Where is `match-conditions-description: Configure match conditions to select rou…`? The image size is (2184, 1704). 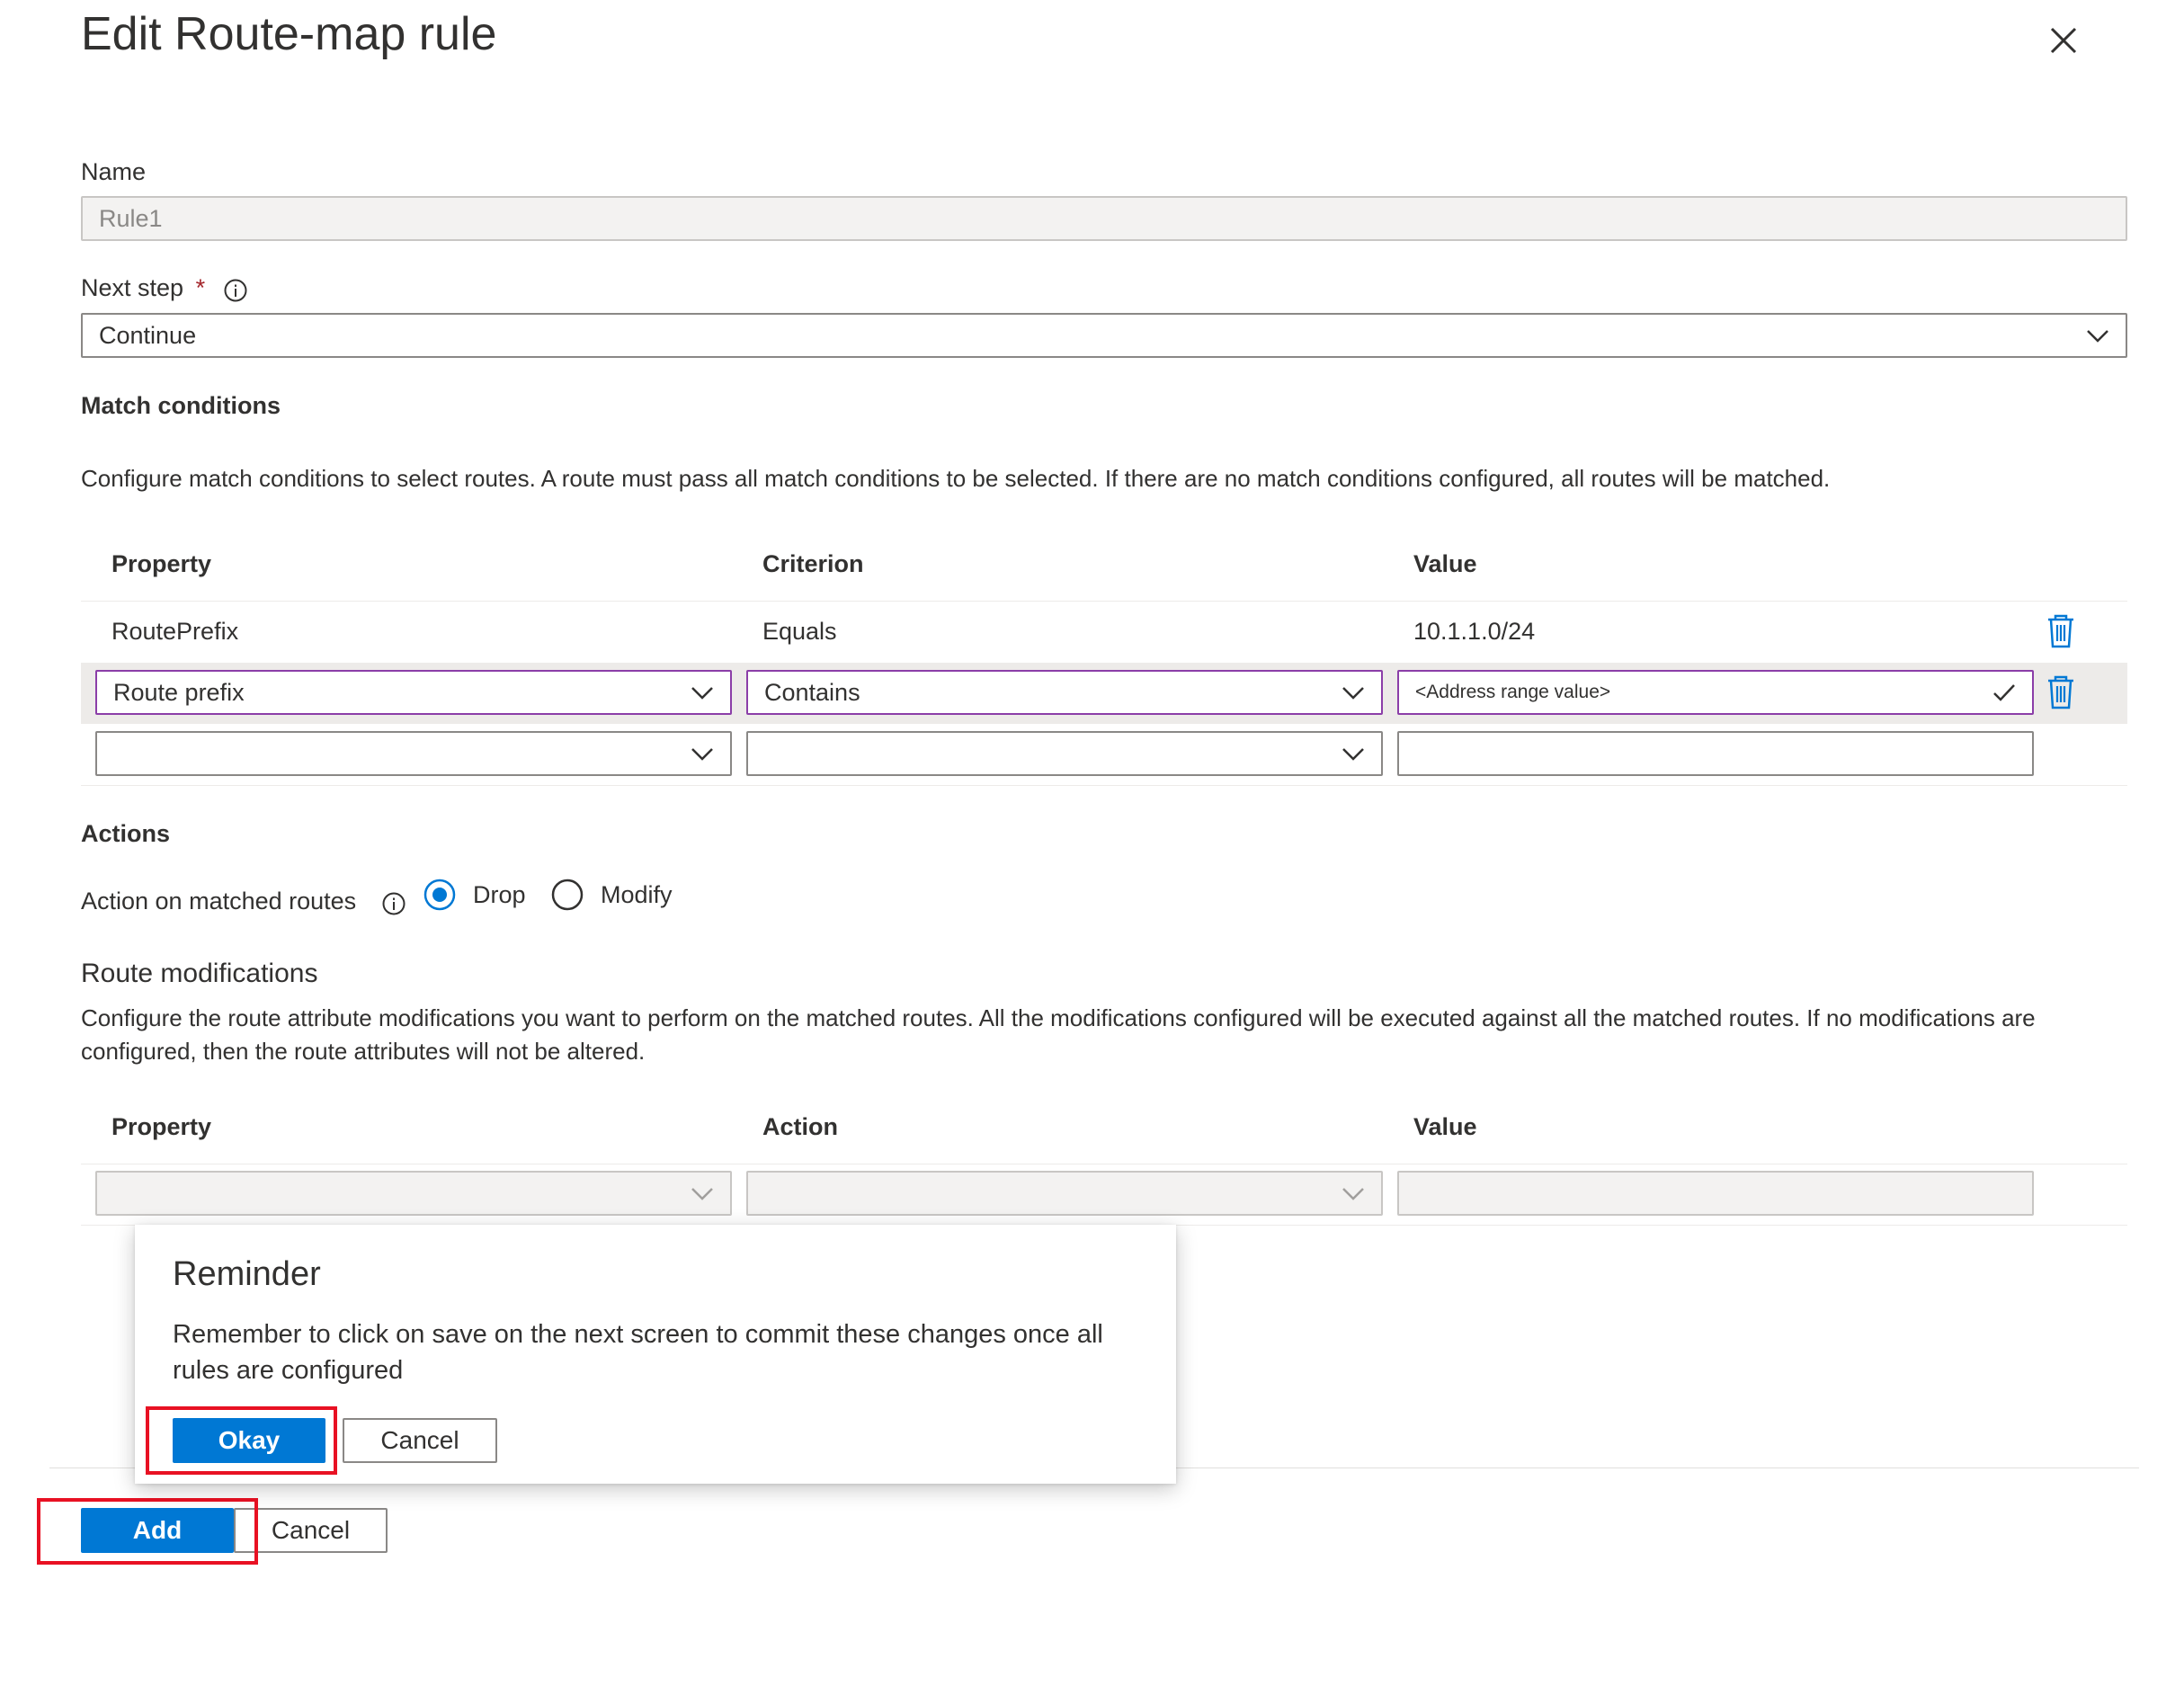 match-conditions-description: Configure match conditions to select rou… is located at coordinates (956, 478).